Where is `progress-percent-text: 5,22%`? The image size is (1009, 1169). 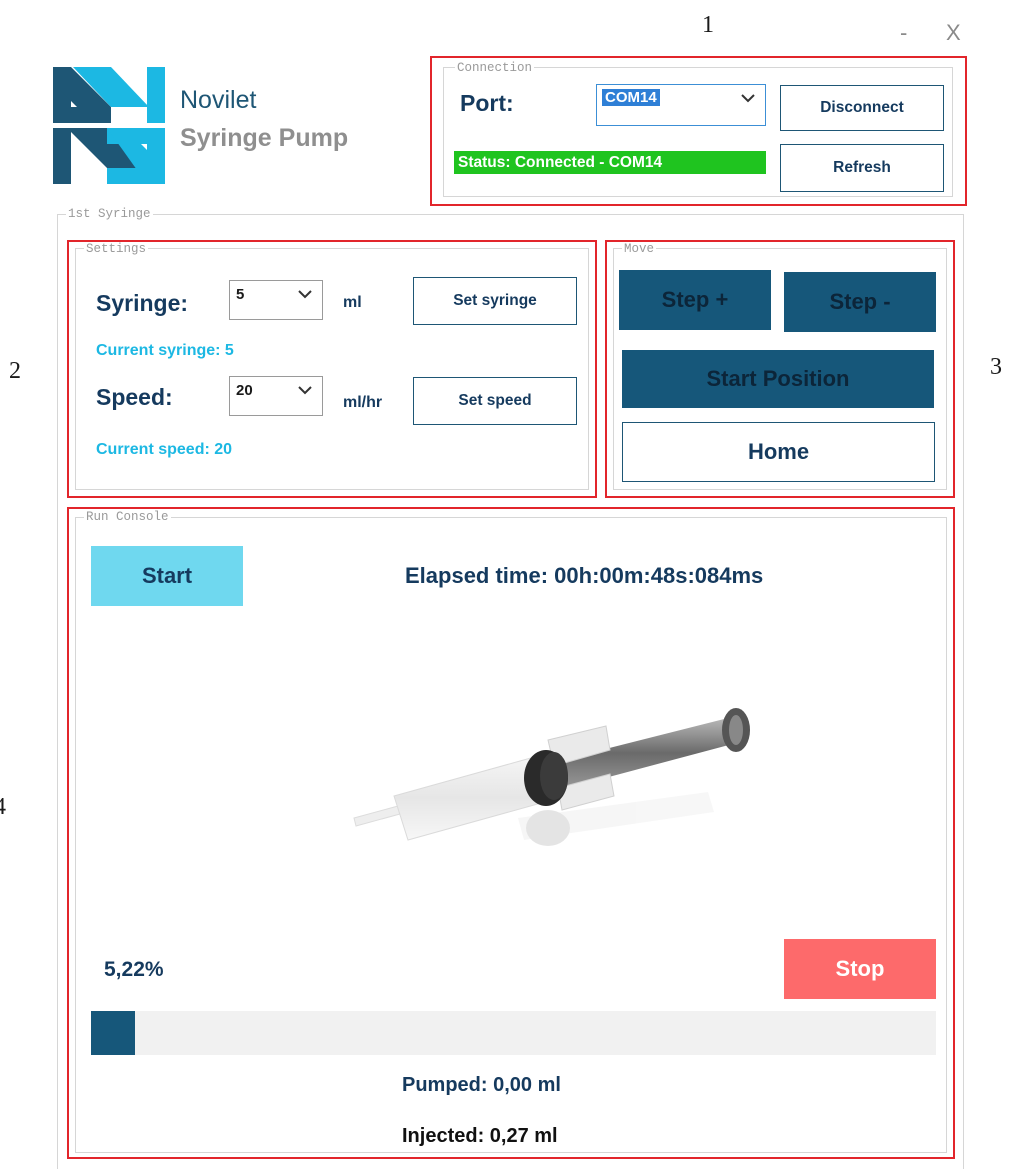
progress-percent-text: 5,22% is located at coordinates (134, 969).